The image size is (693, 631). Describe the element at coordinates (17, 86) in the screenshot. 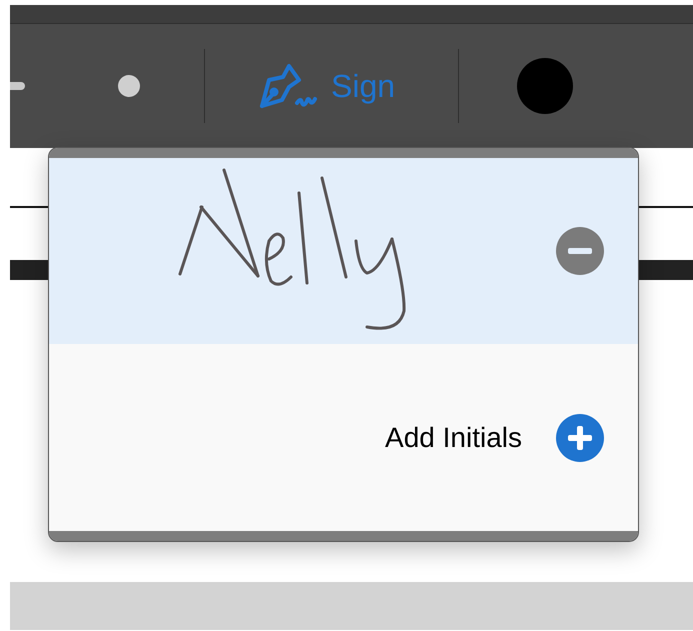

I see `line-width-icon` at that location.